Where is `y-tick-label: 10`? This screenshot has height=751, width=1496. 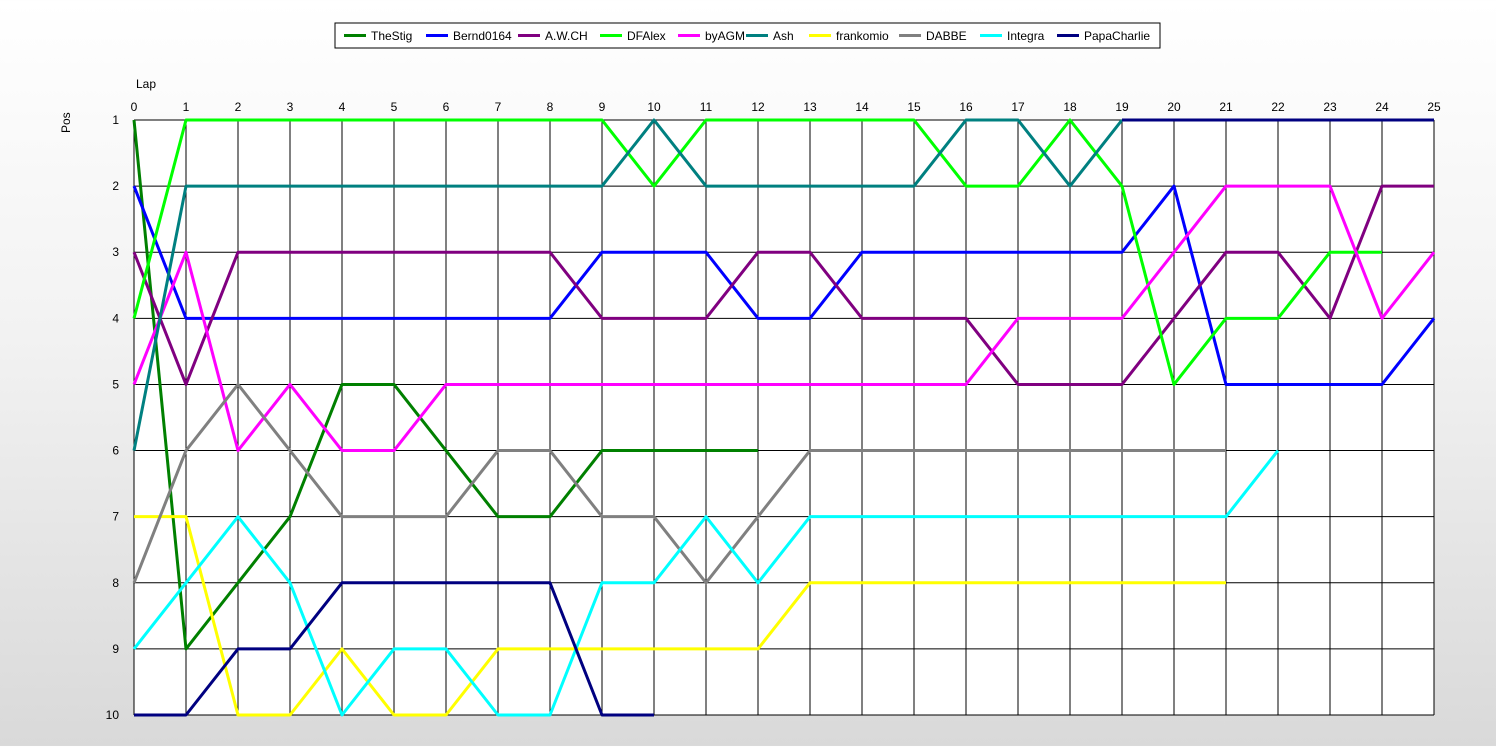 y-tick-label: 10 is located at coordinates (113, 715).